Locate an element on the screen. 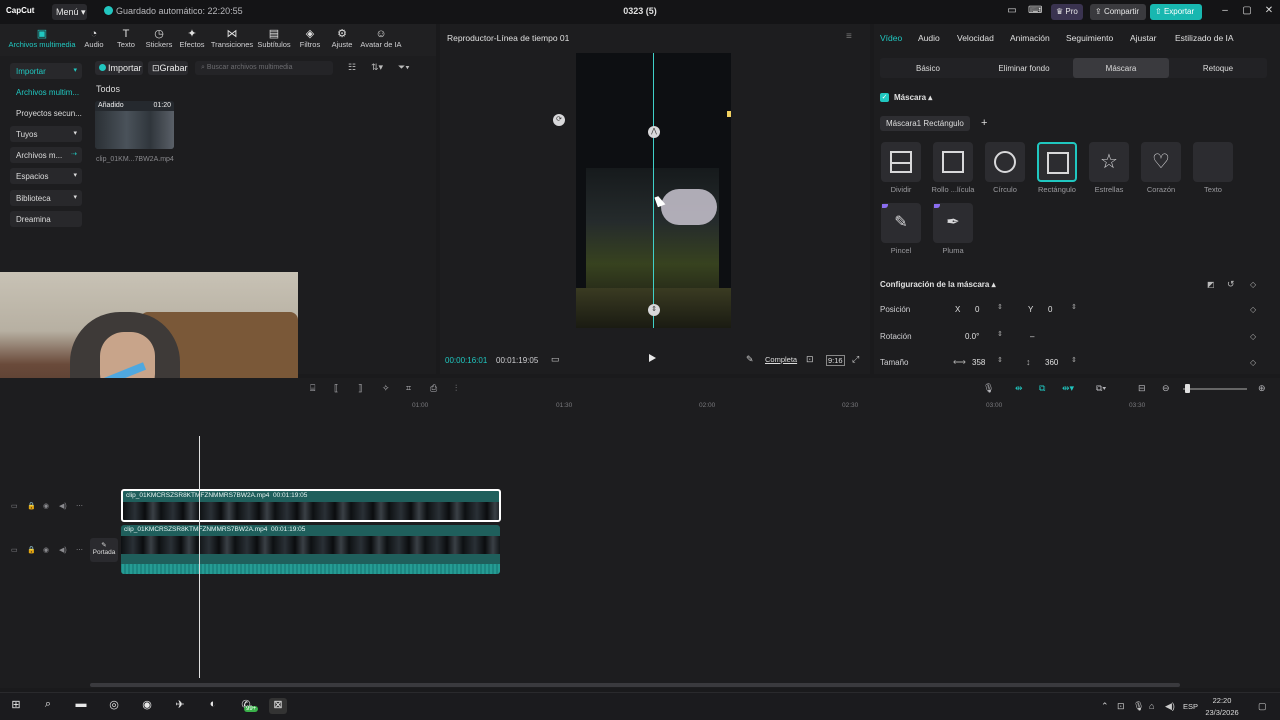  add-mask-icon: + is located at coordinates (984, 123).